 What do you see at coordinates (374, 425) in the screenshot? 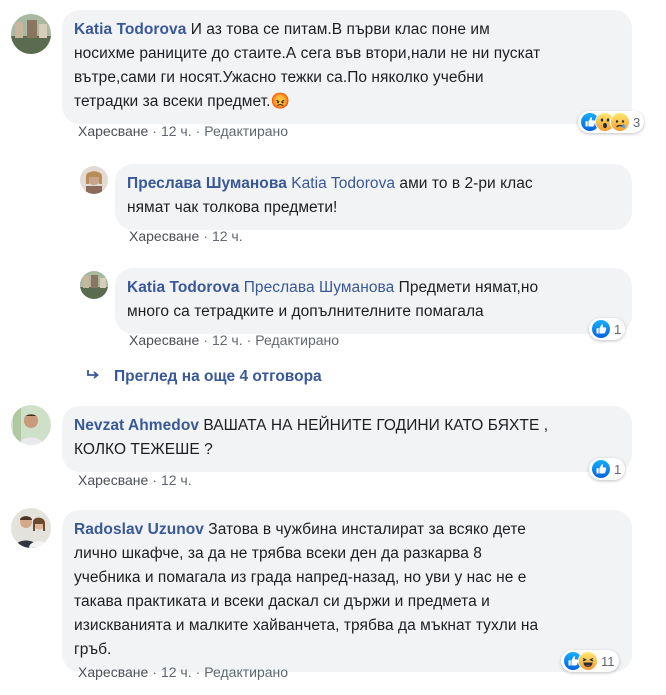
I see `comment-text: ВАШАТА НА НЕЙНИТЕ ГОДИНИ КАТО БЯХТЕ ,` at bounding box center [374, 425].